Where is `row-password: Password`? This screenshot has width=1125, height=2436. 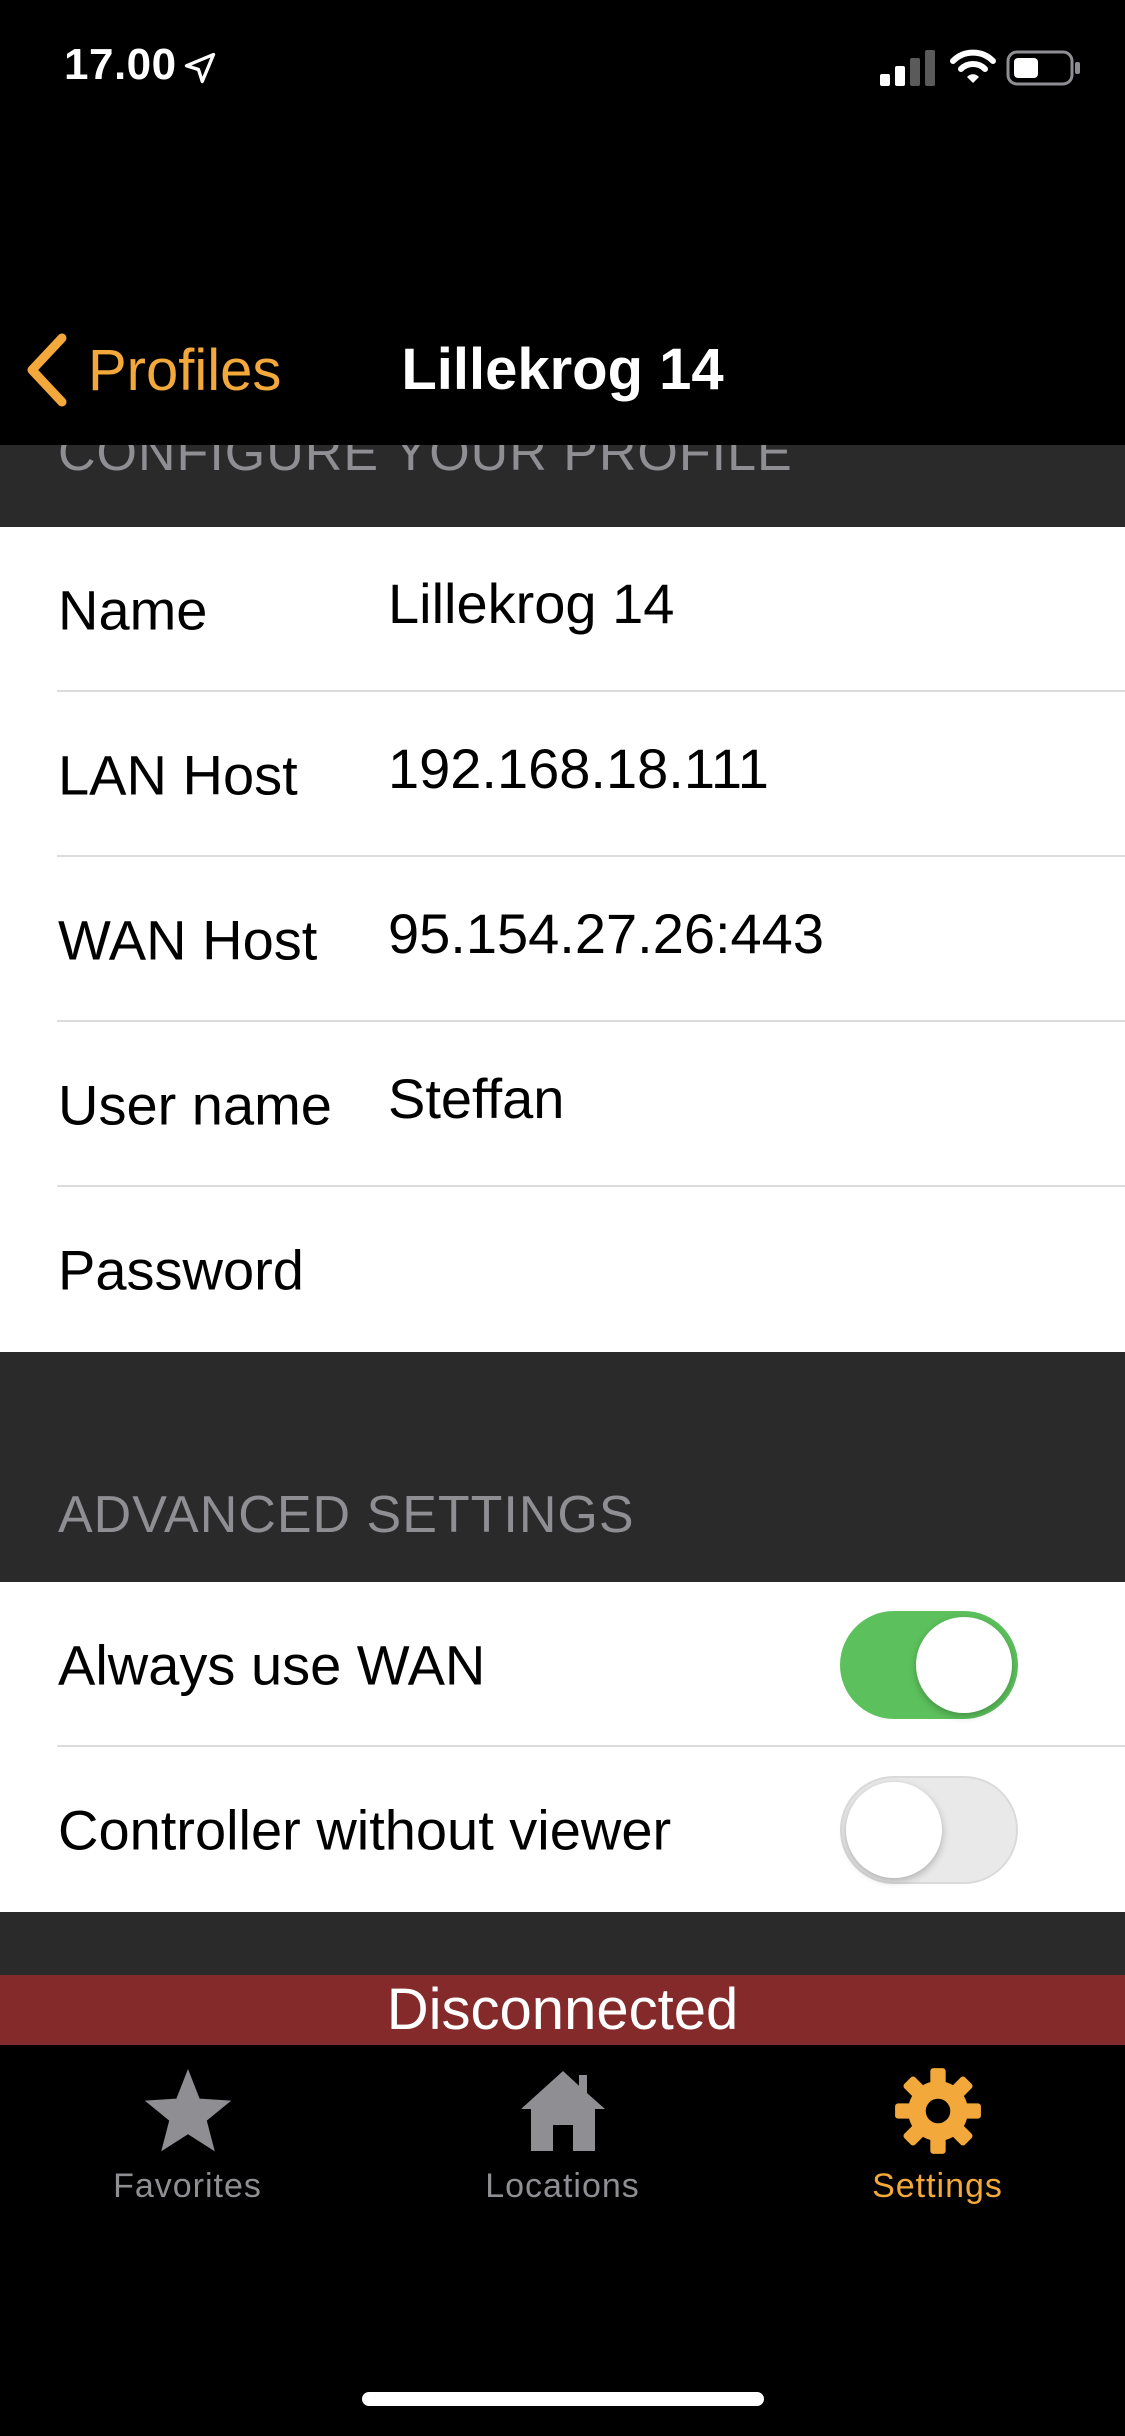 row-password: Password is located at coordinates (562, 1269).